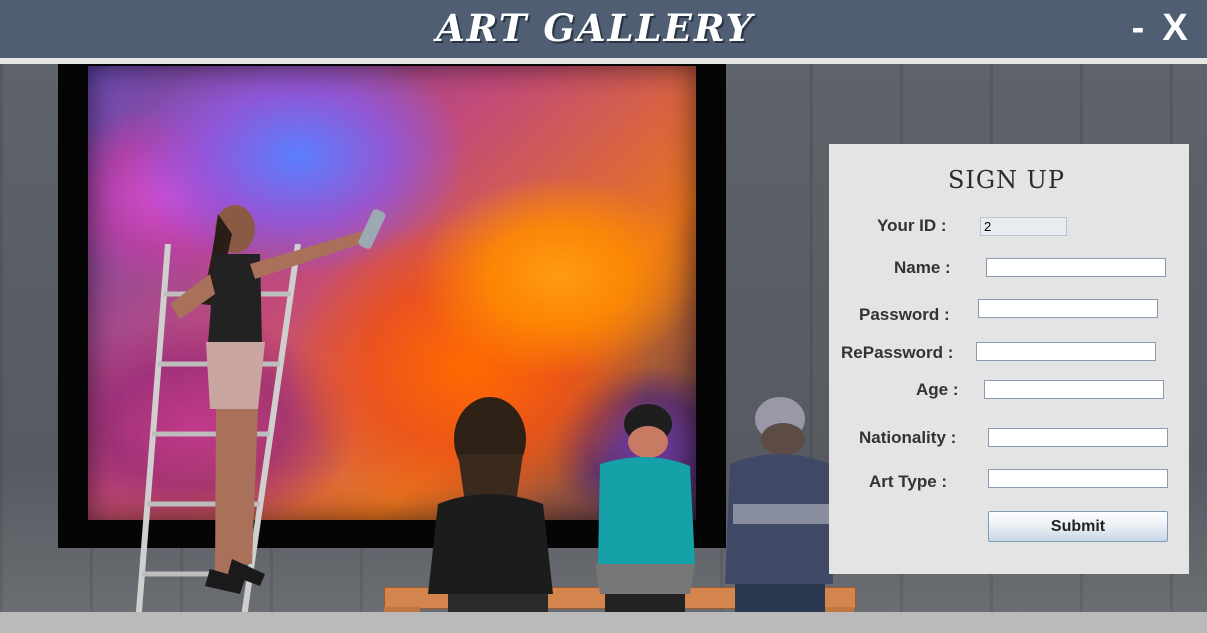 The width and height of the screenshot is (1207, 633). I want to click on art-type-label: Art Type :, so click(908, 481).